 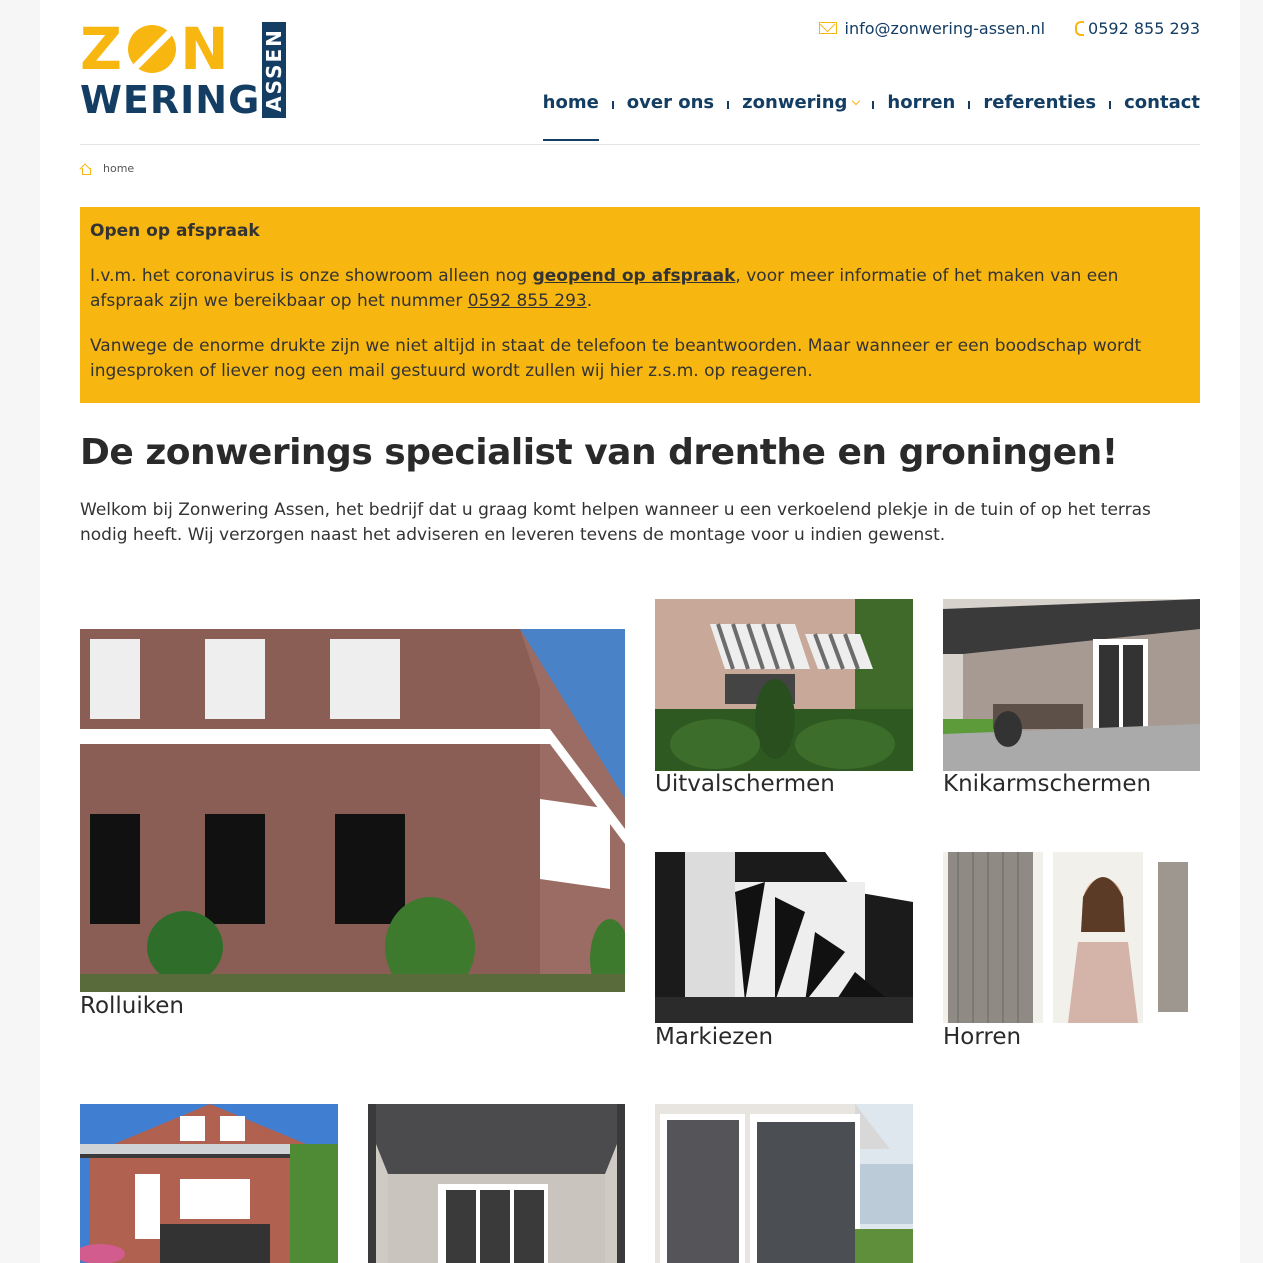 I want to click on product-tile-terrasscherm, so click(x=496, y=1183).